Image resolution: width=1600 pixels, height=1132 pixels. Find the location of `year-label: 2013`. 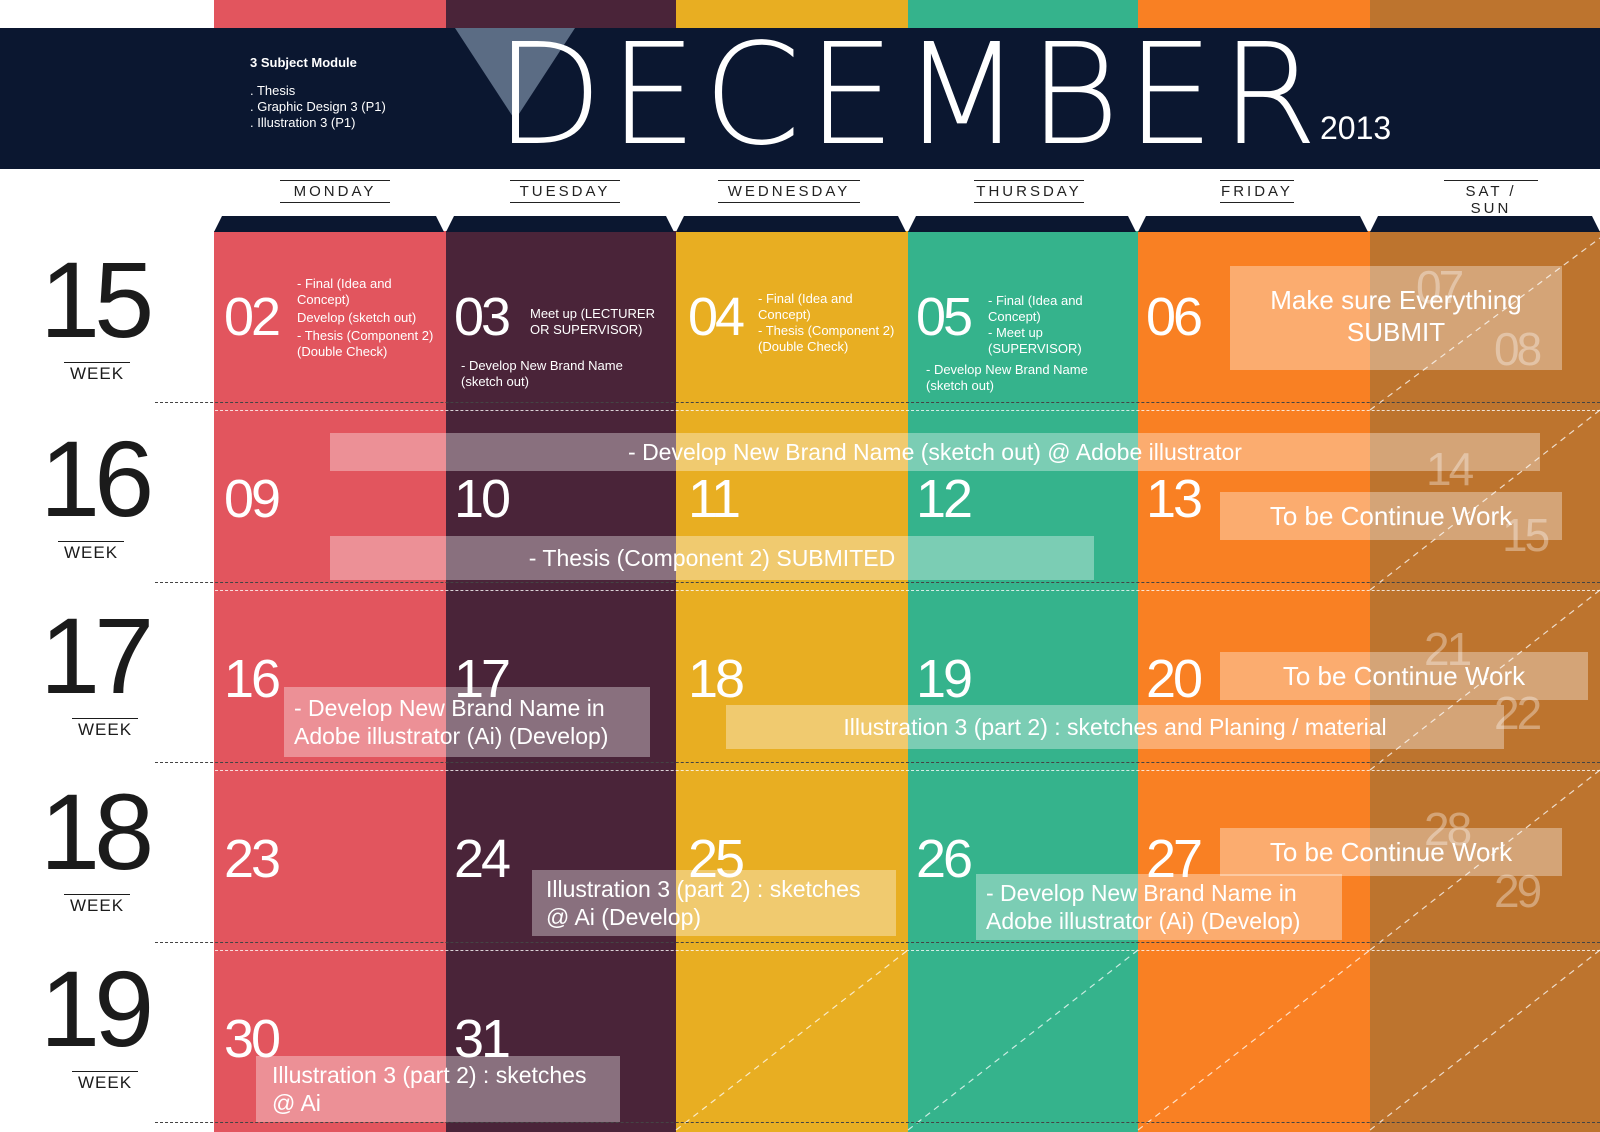

year-label: 2013 is located at coordinates (1356, 128).